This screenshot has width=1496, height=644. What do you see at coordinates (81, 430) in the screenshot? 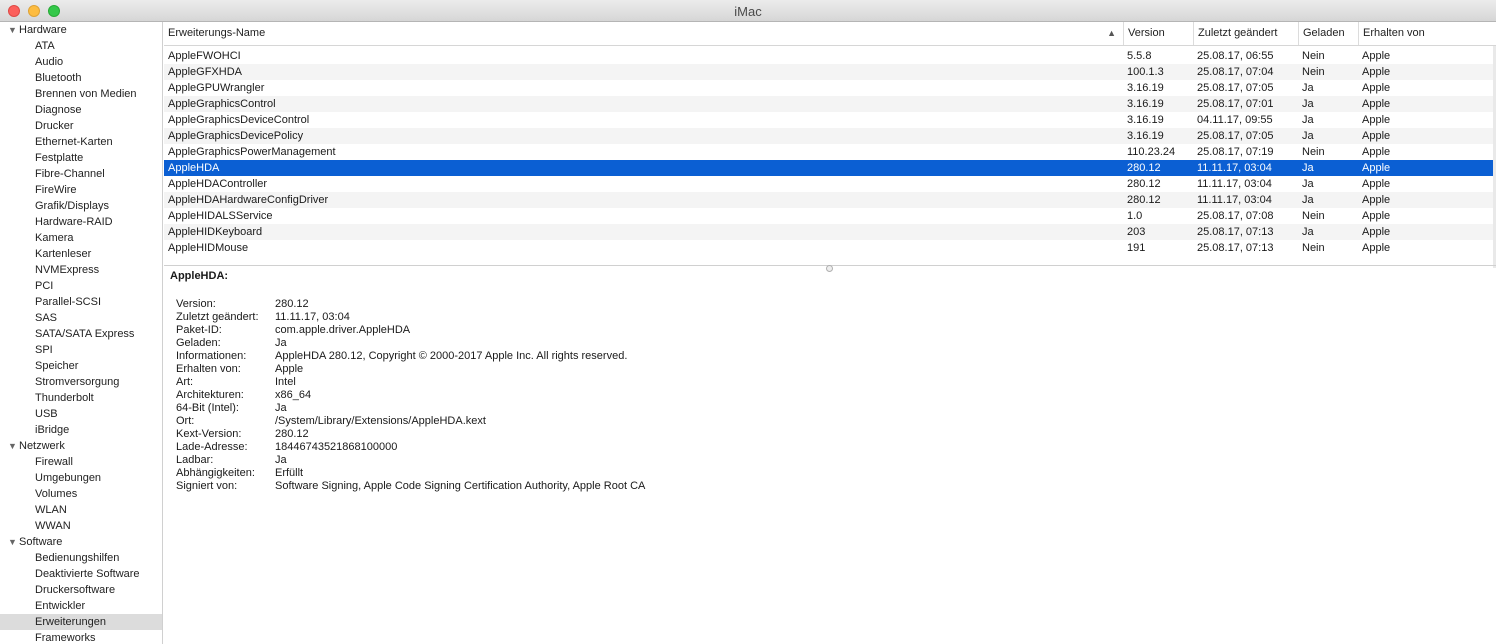
I see `sidebar-item: iBridge` at bounding box center [81, 430].